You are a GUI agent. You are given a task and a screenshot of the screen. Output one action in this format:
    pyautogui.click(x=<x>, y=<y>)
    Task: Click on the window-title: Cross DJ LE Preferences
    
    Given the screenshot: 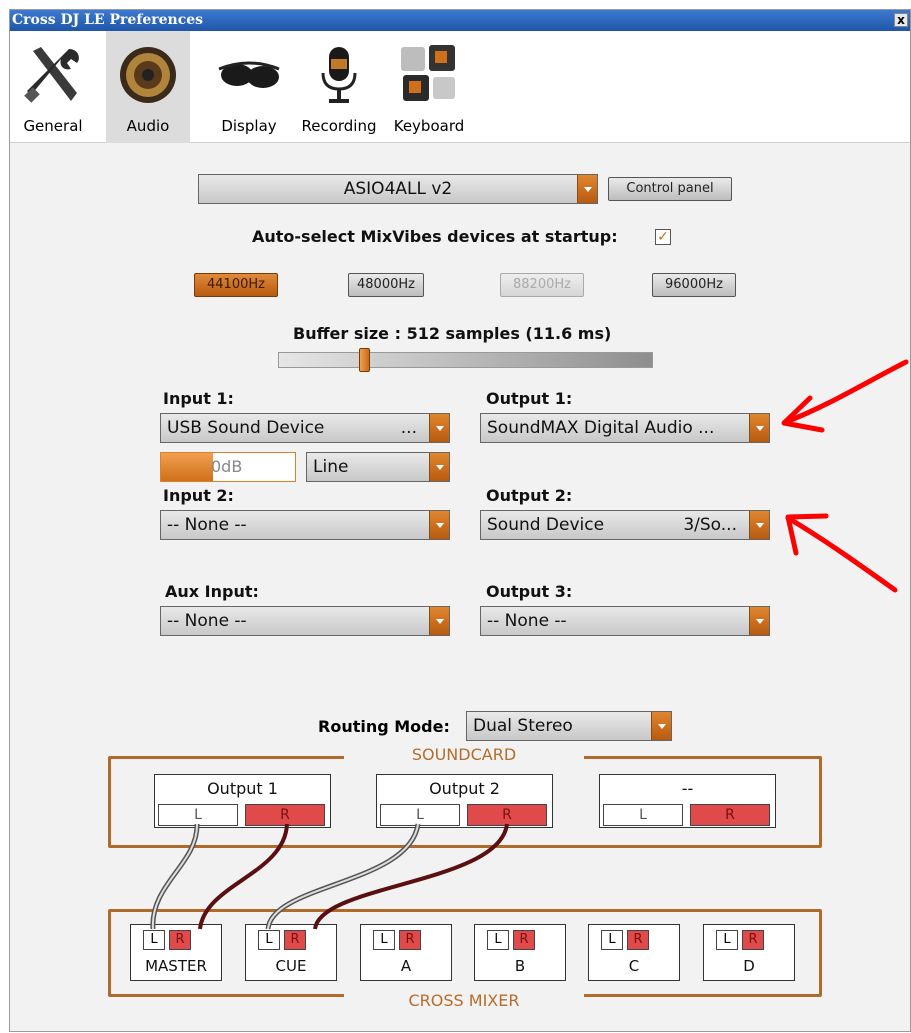 What is the action you would take?
    pyautogui.click(x=108, y=20)
    